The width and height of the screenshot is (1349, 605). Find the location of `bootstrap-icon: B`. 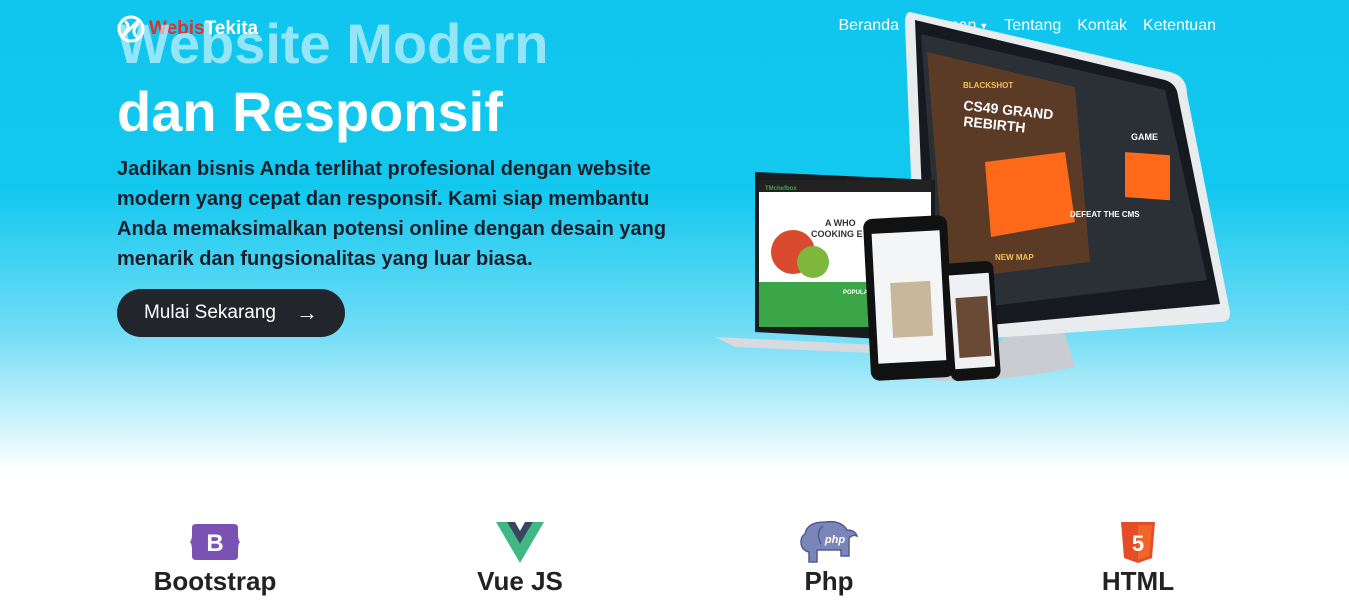

bootstrap-icon: B is located at coordinates (215, 542).